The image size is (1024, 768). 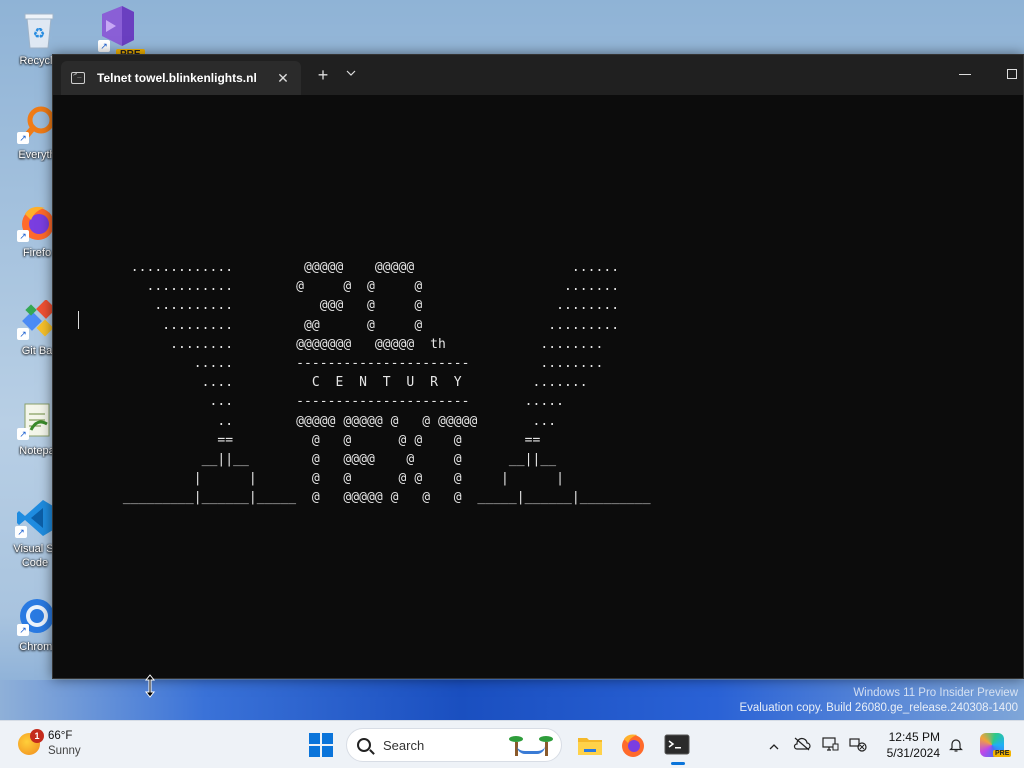 I want to click on firefox-icon, so click(x=633, y=745).